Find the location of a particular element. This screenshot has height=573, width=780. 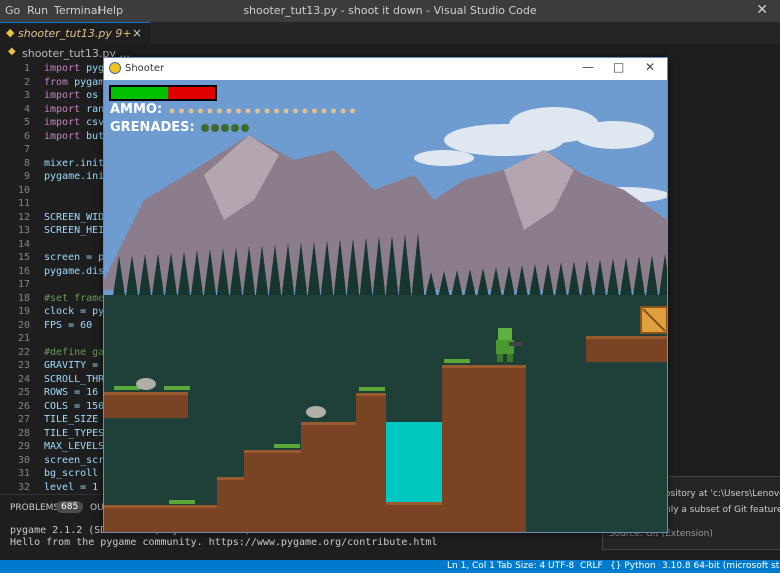

status-language: {} Python is located at coordinates (633, 566).